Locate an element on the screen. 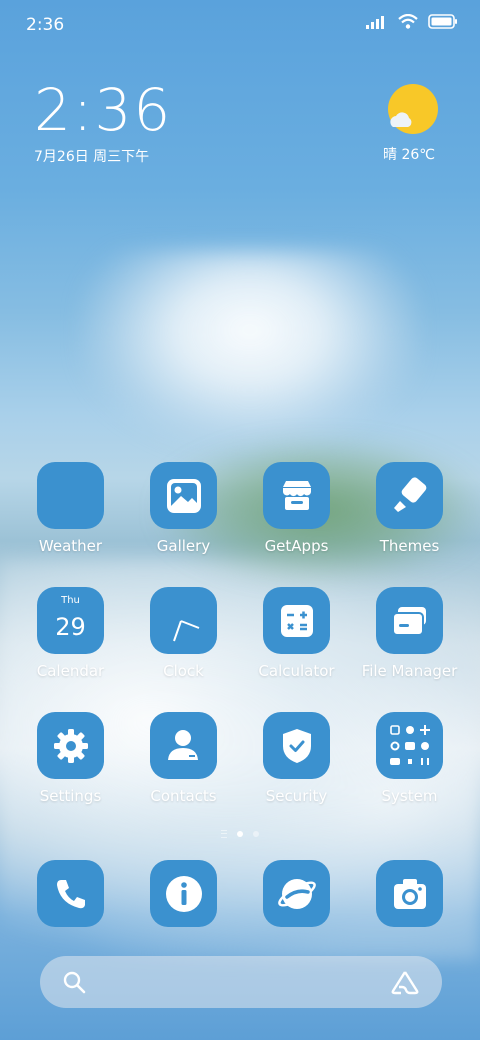 The height and width of the screenshot is (1040, 480). weather-text: 晴 26℃ is located at coordinates (409, 155).